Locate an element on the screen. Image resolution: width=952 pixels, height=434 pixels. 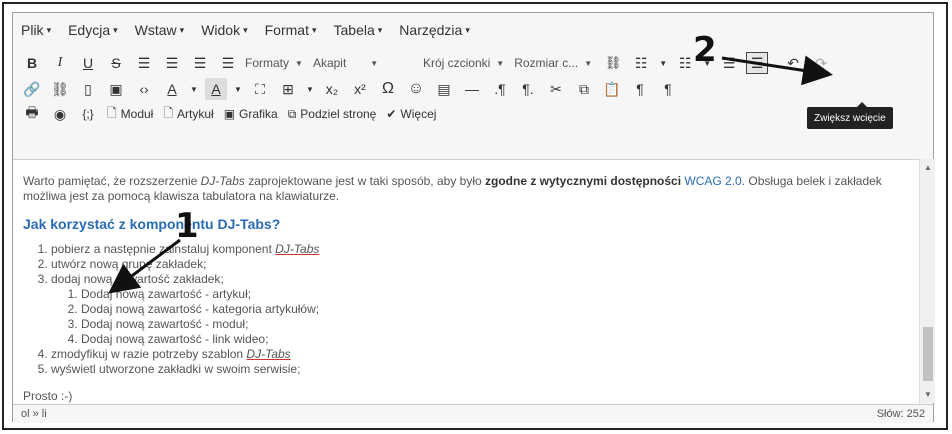
text-color-chevron-icon: ▼ is located at coordinates (194, 89).